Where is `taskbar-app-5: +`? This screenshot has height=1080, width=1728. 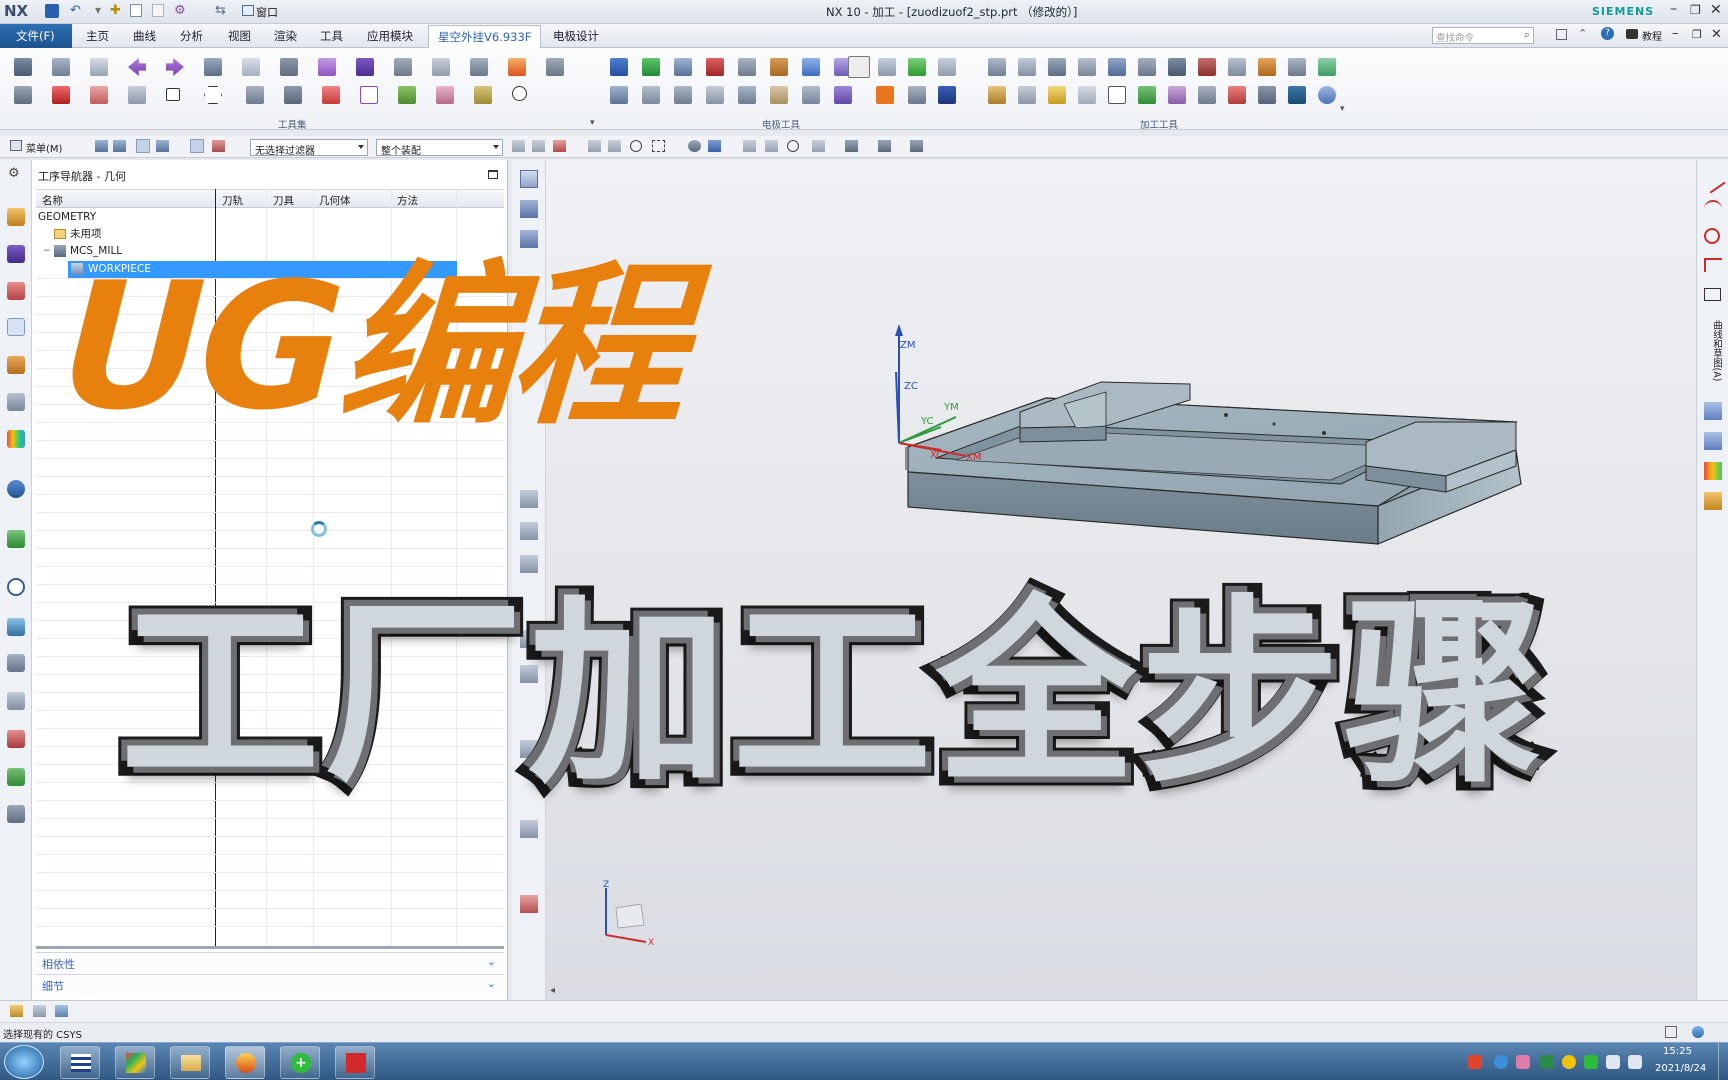
taskbar-app-5: + is located at coordinates (300, 1062).